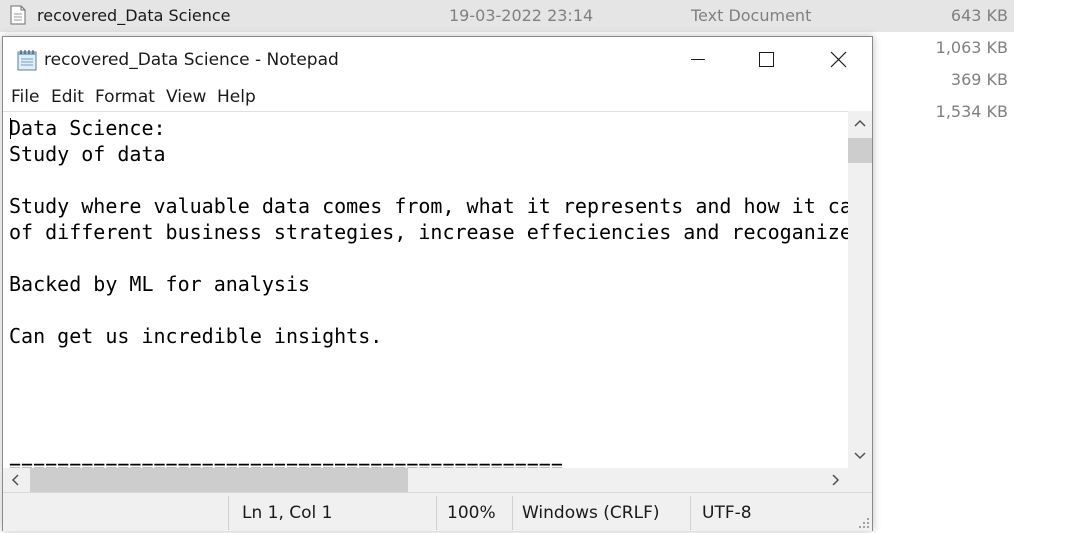  What do you see at coordinates (125, 97) in the screenshot?
I see `menu-format: Format` at bounding box center [125, 97].